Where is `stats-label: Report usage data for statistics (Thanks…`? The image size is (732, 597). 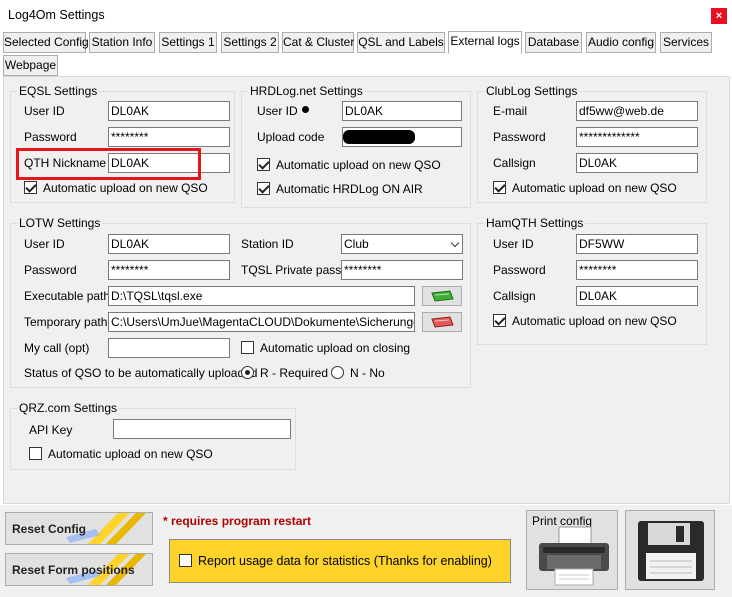 stats-label: Report usage data for statistics (Thanks… is located at coordinates (345, 561).